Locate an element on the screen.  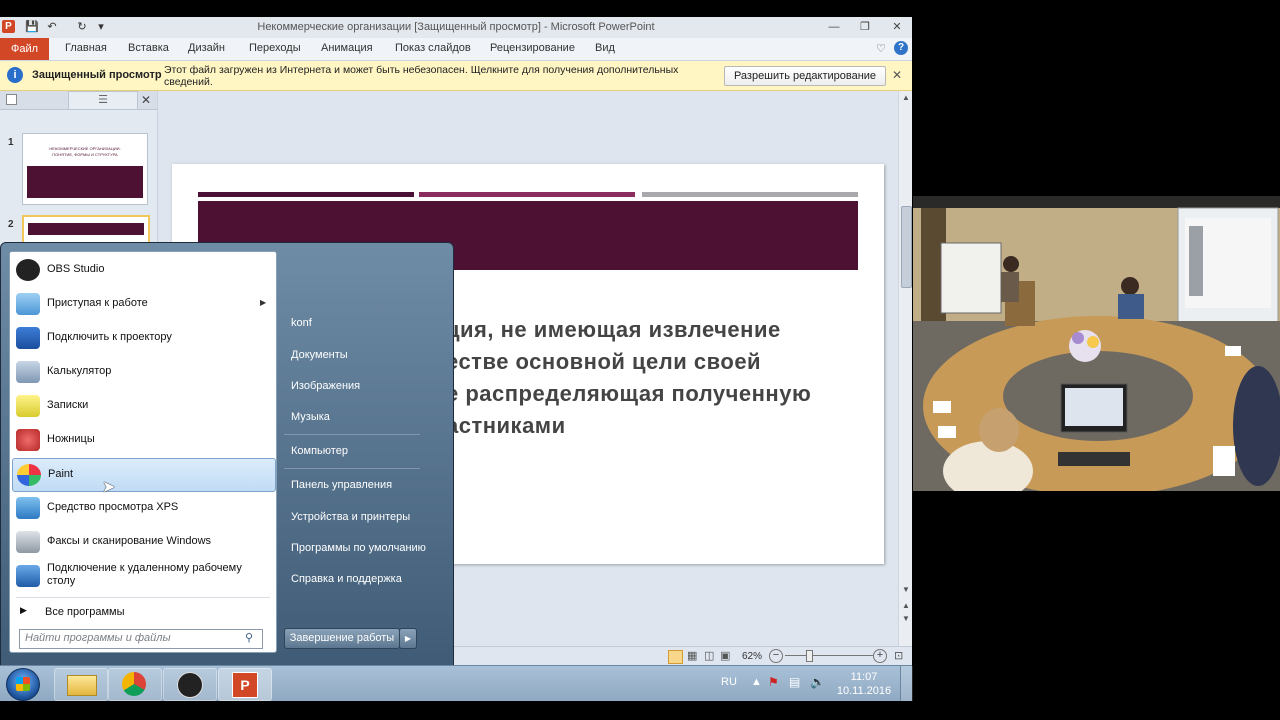
tab-review: Рецензирование is located at coordinates (532, 48).